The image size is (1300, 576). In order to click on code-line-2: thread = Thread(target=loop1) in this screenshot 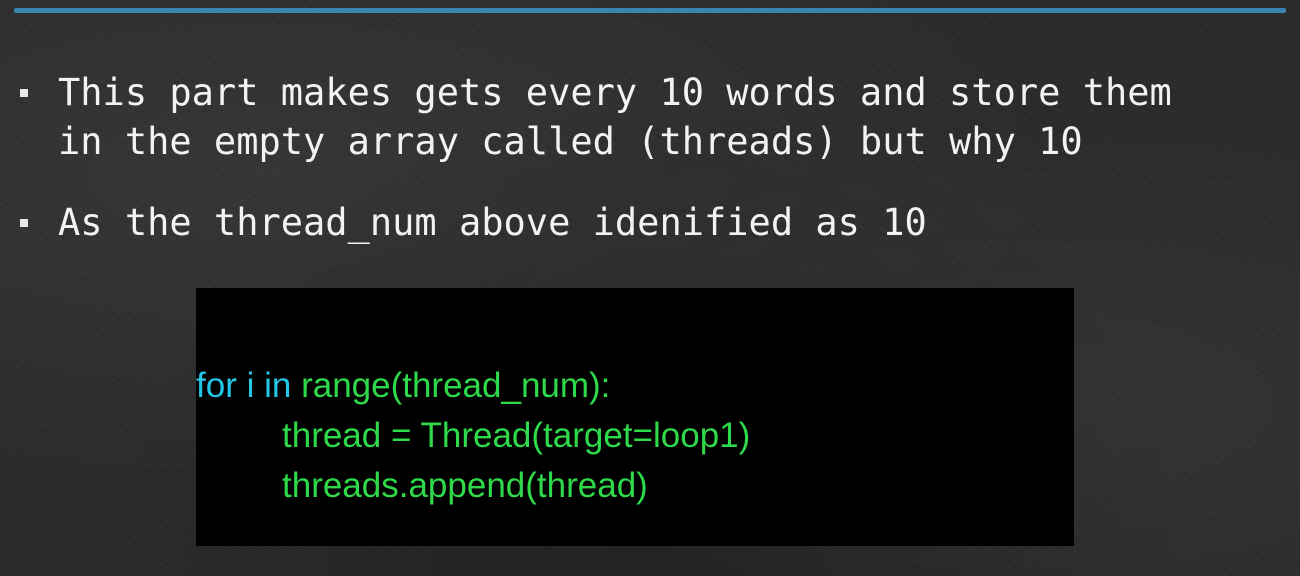, I will do `click(516, 435)`.